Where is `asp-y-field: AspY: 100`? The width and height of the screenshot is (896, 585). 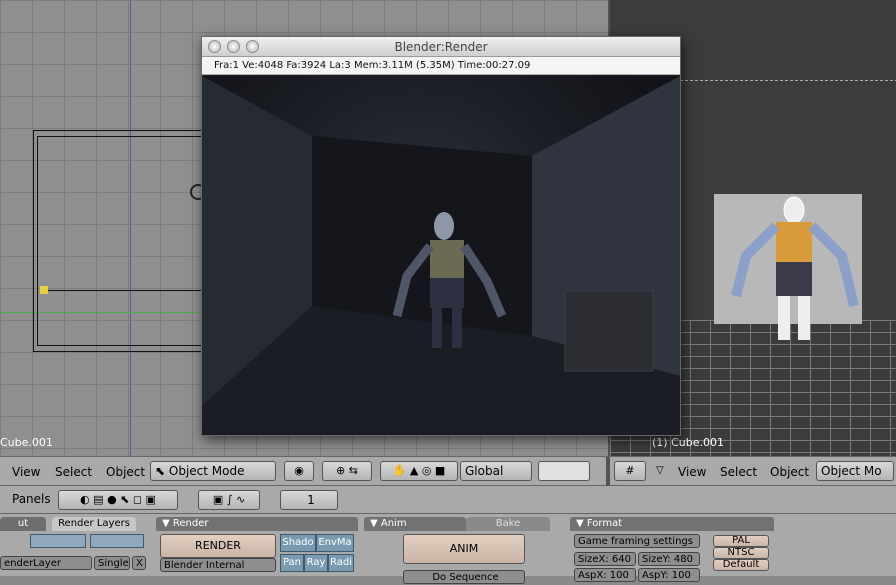
asp-y-field: AspY: 100 is located at coordinates (669, 575).